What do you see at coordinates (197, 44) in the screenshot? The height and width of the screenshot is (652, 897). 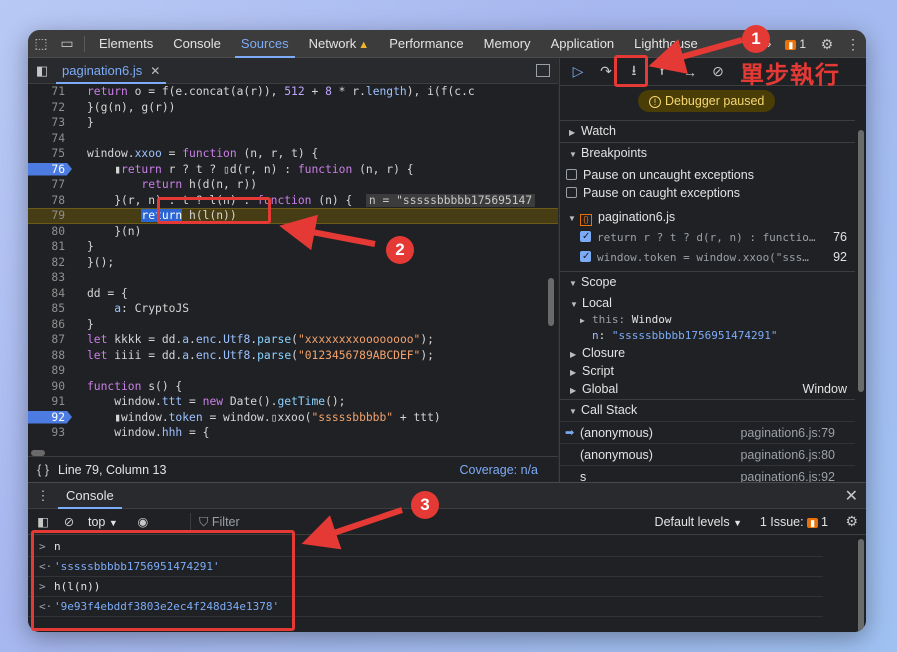 I see `tab-console: Console` at bounding box center [197, 44].